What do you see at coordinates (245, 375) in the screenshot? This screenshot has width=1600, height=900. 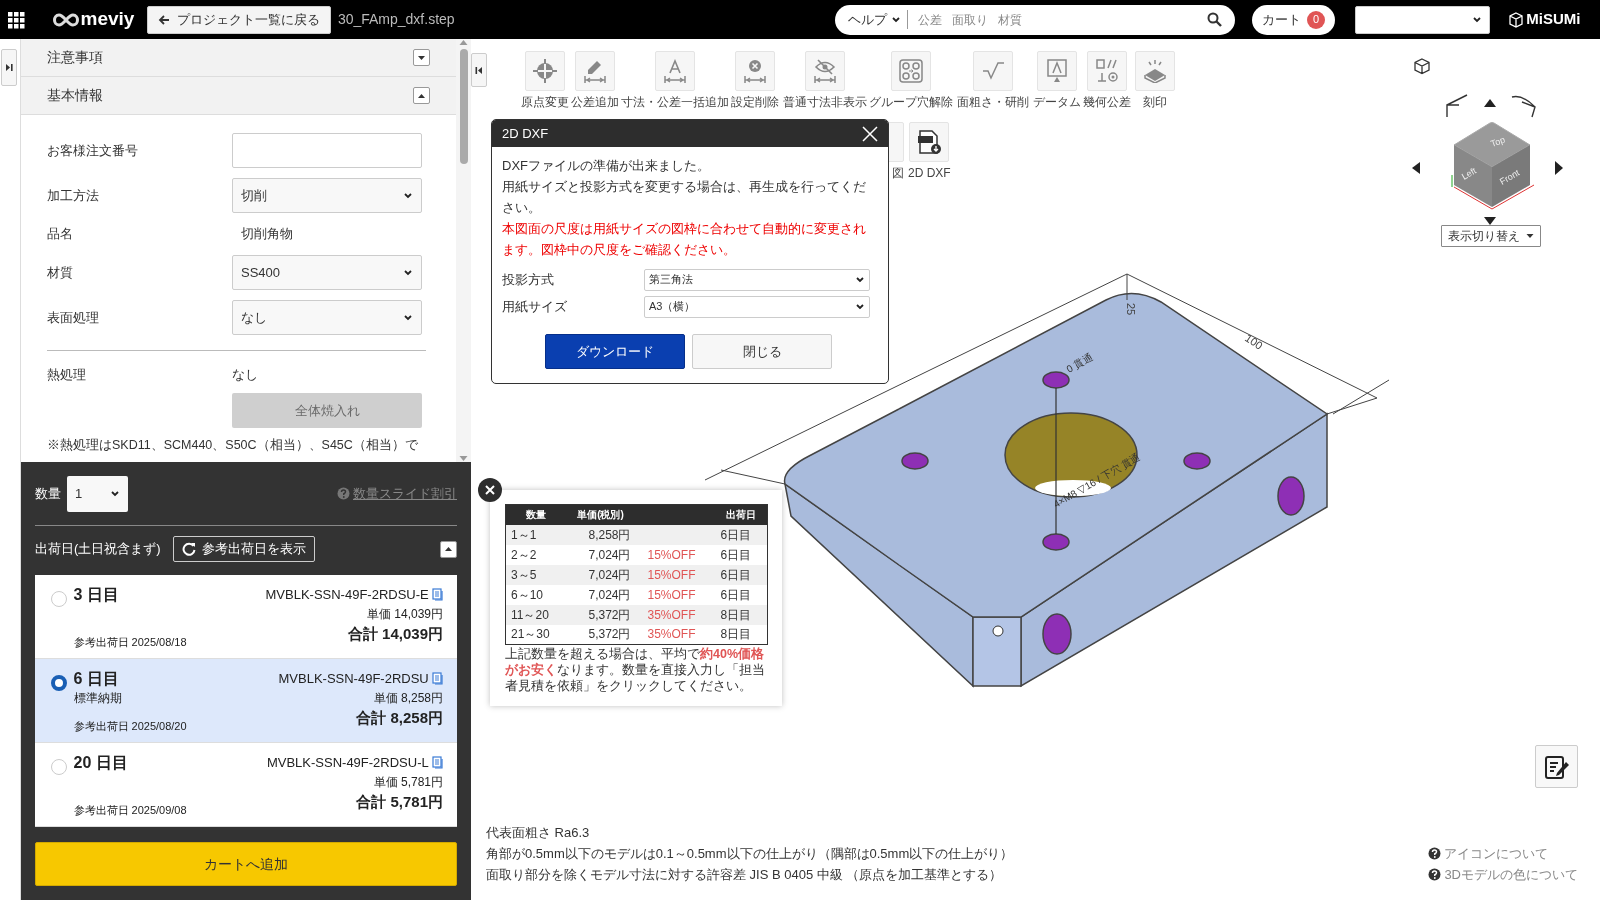 I see `field-value: なし` at bounding box center [245, 375].